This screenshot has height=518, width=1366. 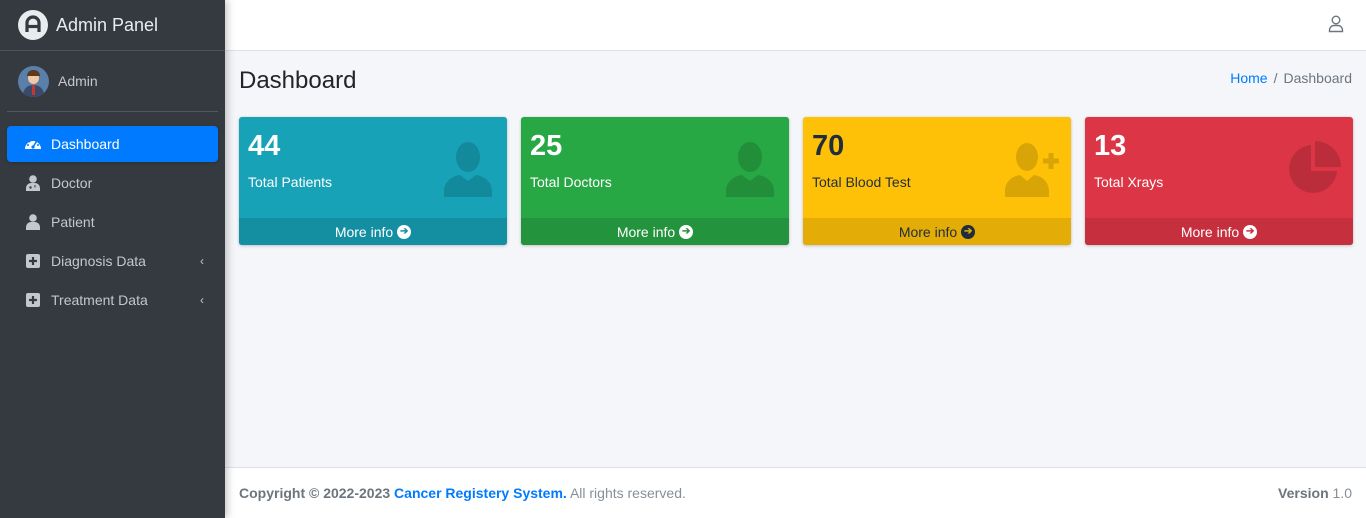 What do you see at coordinates (937, 181) in the screenshot?
I see `stat-box-blood-test: 70 Total Blood Test More info ➔` at bounding box center [937, 181].